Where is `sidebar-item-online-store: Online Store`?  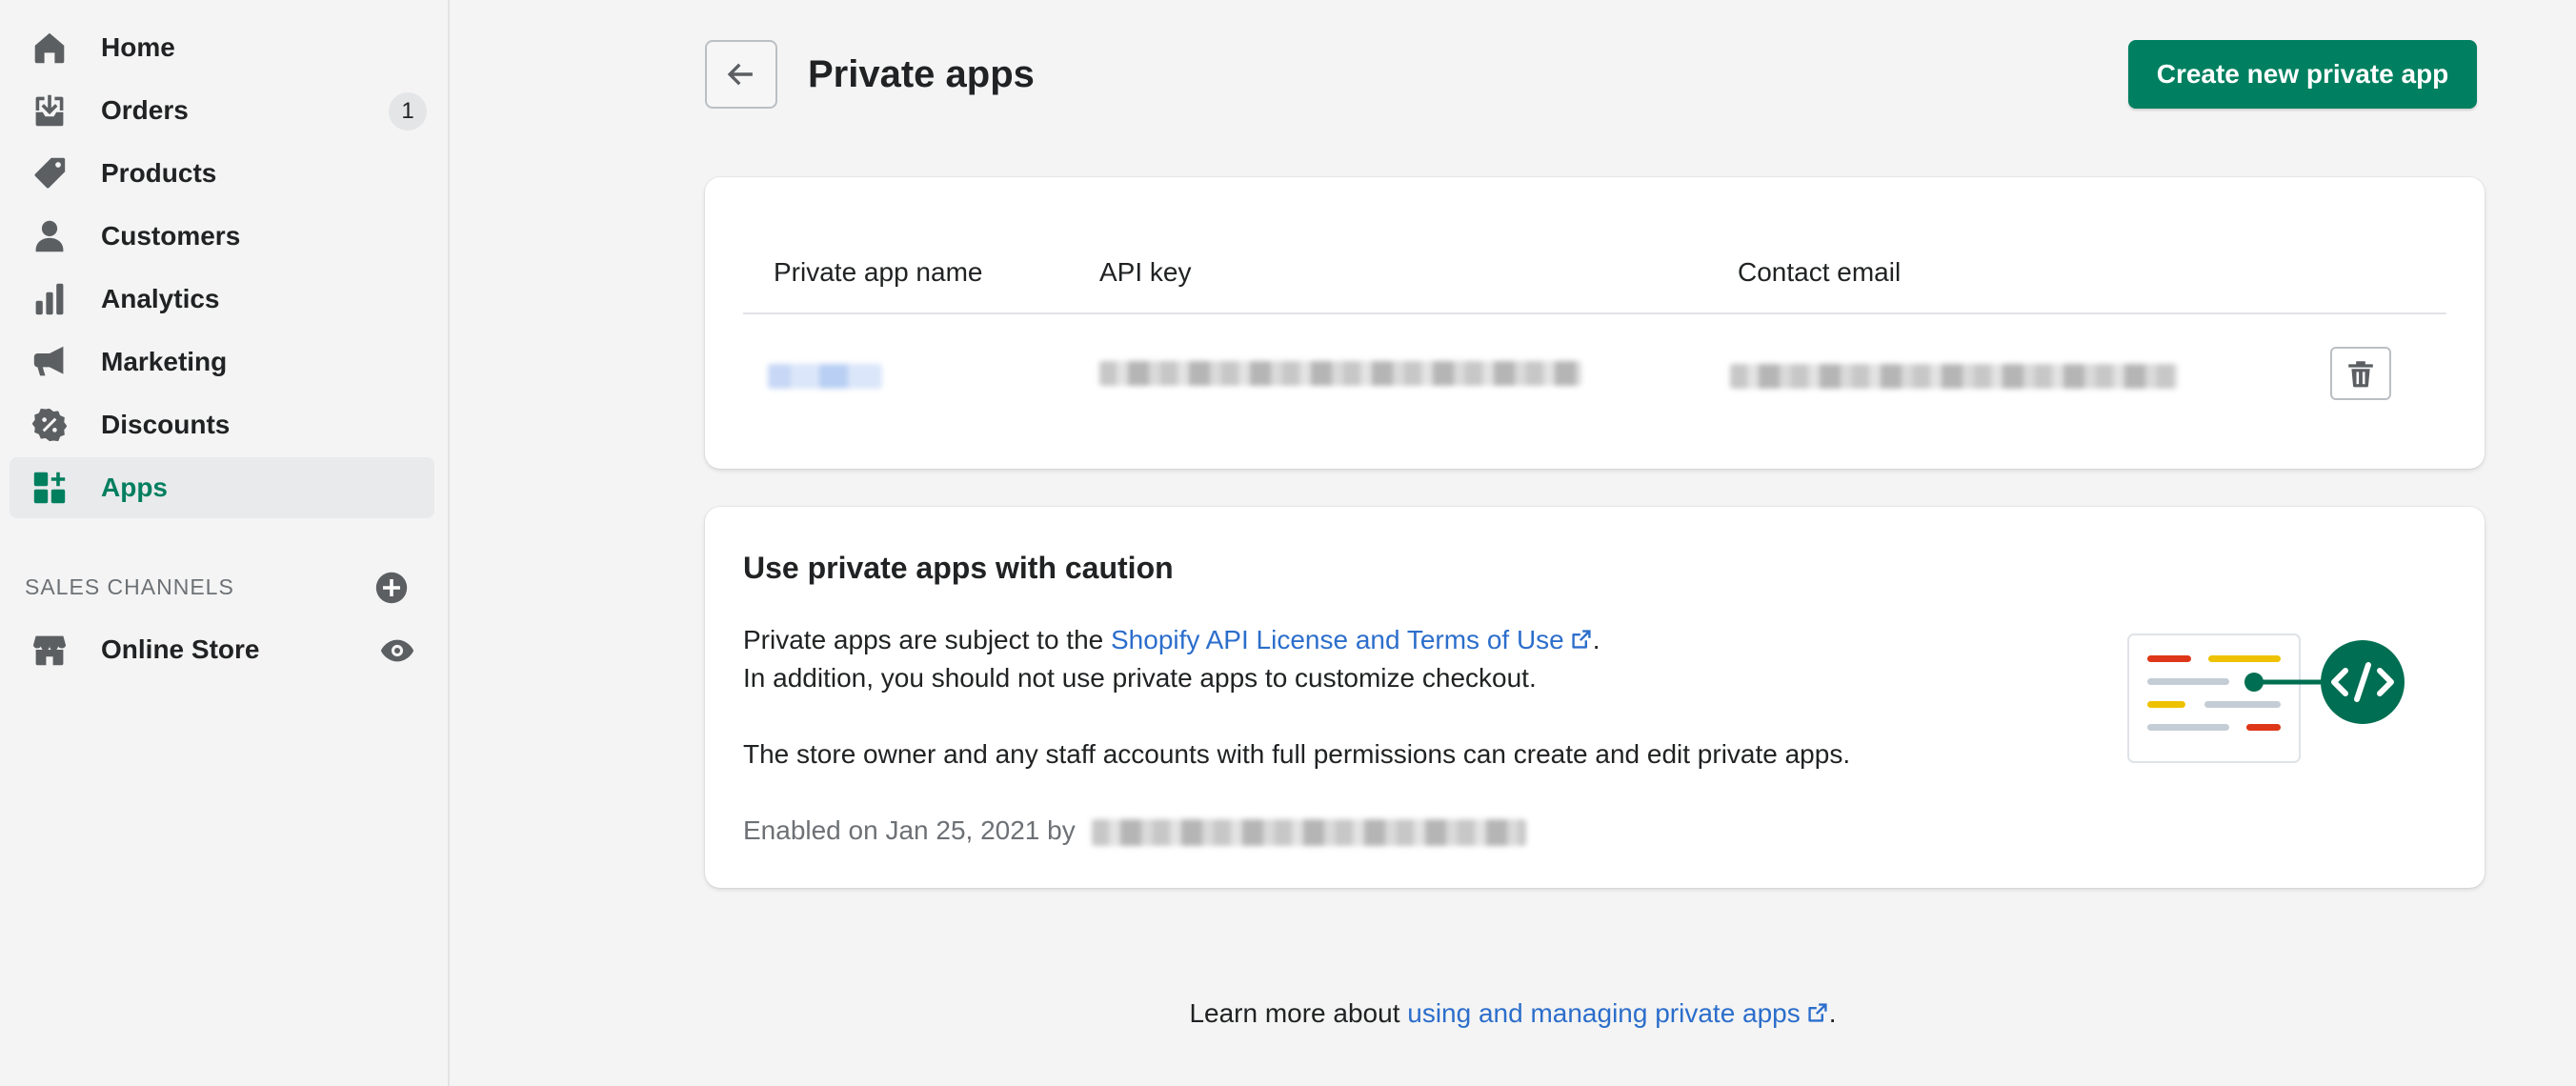
sidebar-item-online-store: Online Store is located at coordinates (222, 649).